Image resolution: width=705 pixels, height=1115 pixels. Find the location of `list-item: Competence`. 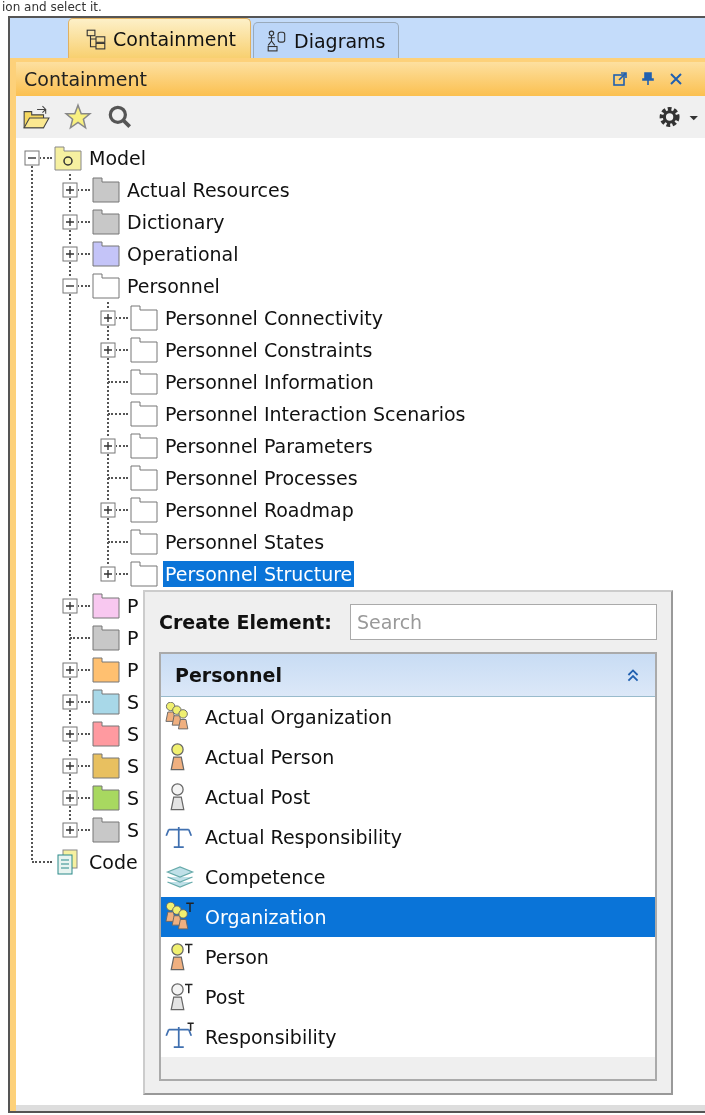

list-item: Competence is located at coordinates (408, 877).